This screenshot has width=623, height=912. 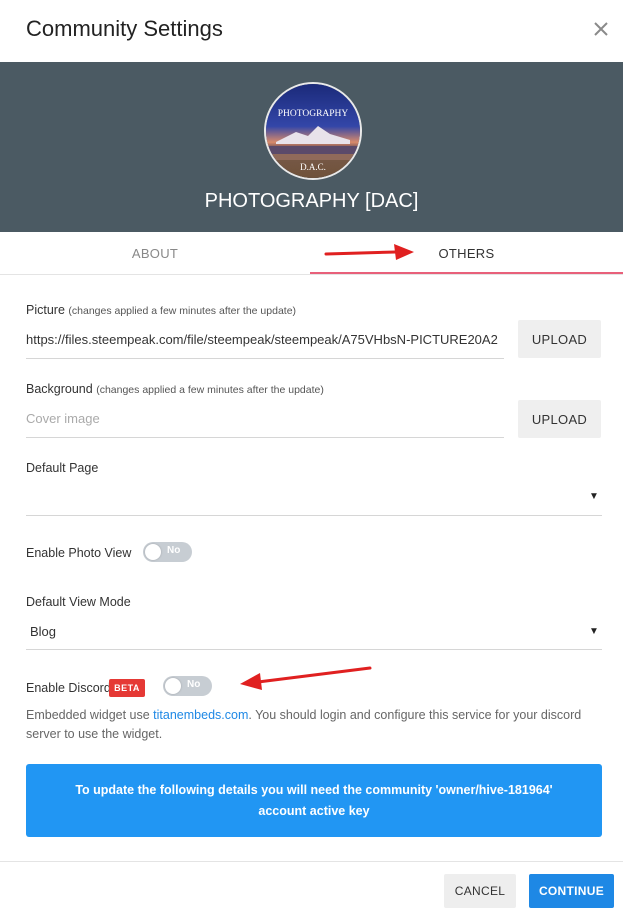 What do you see at coordinates (313, 114) in the screenshot?
I see `avatar-text-top: PHOTOGRAPHY` at bounding box center [313, 114].